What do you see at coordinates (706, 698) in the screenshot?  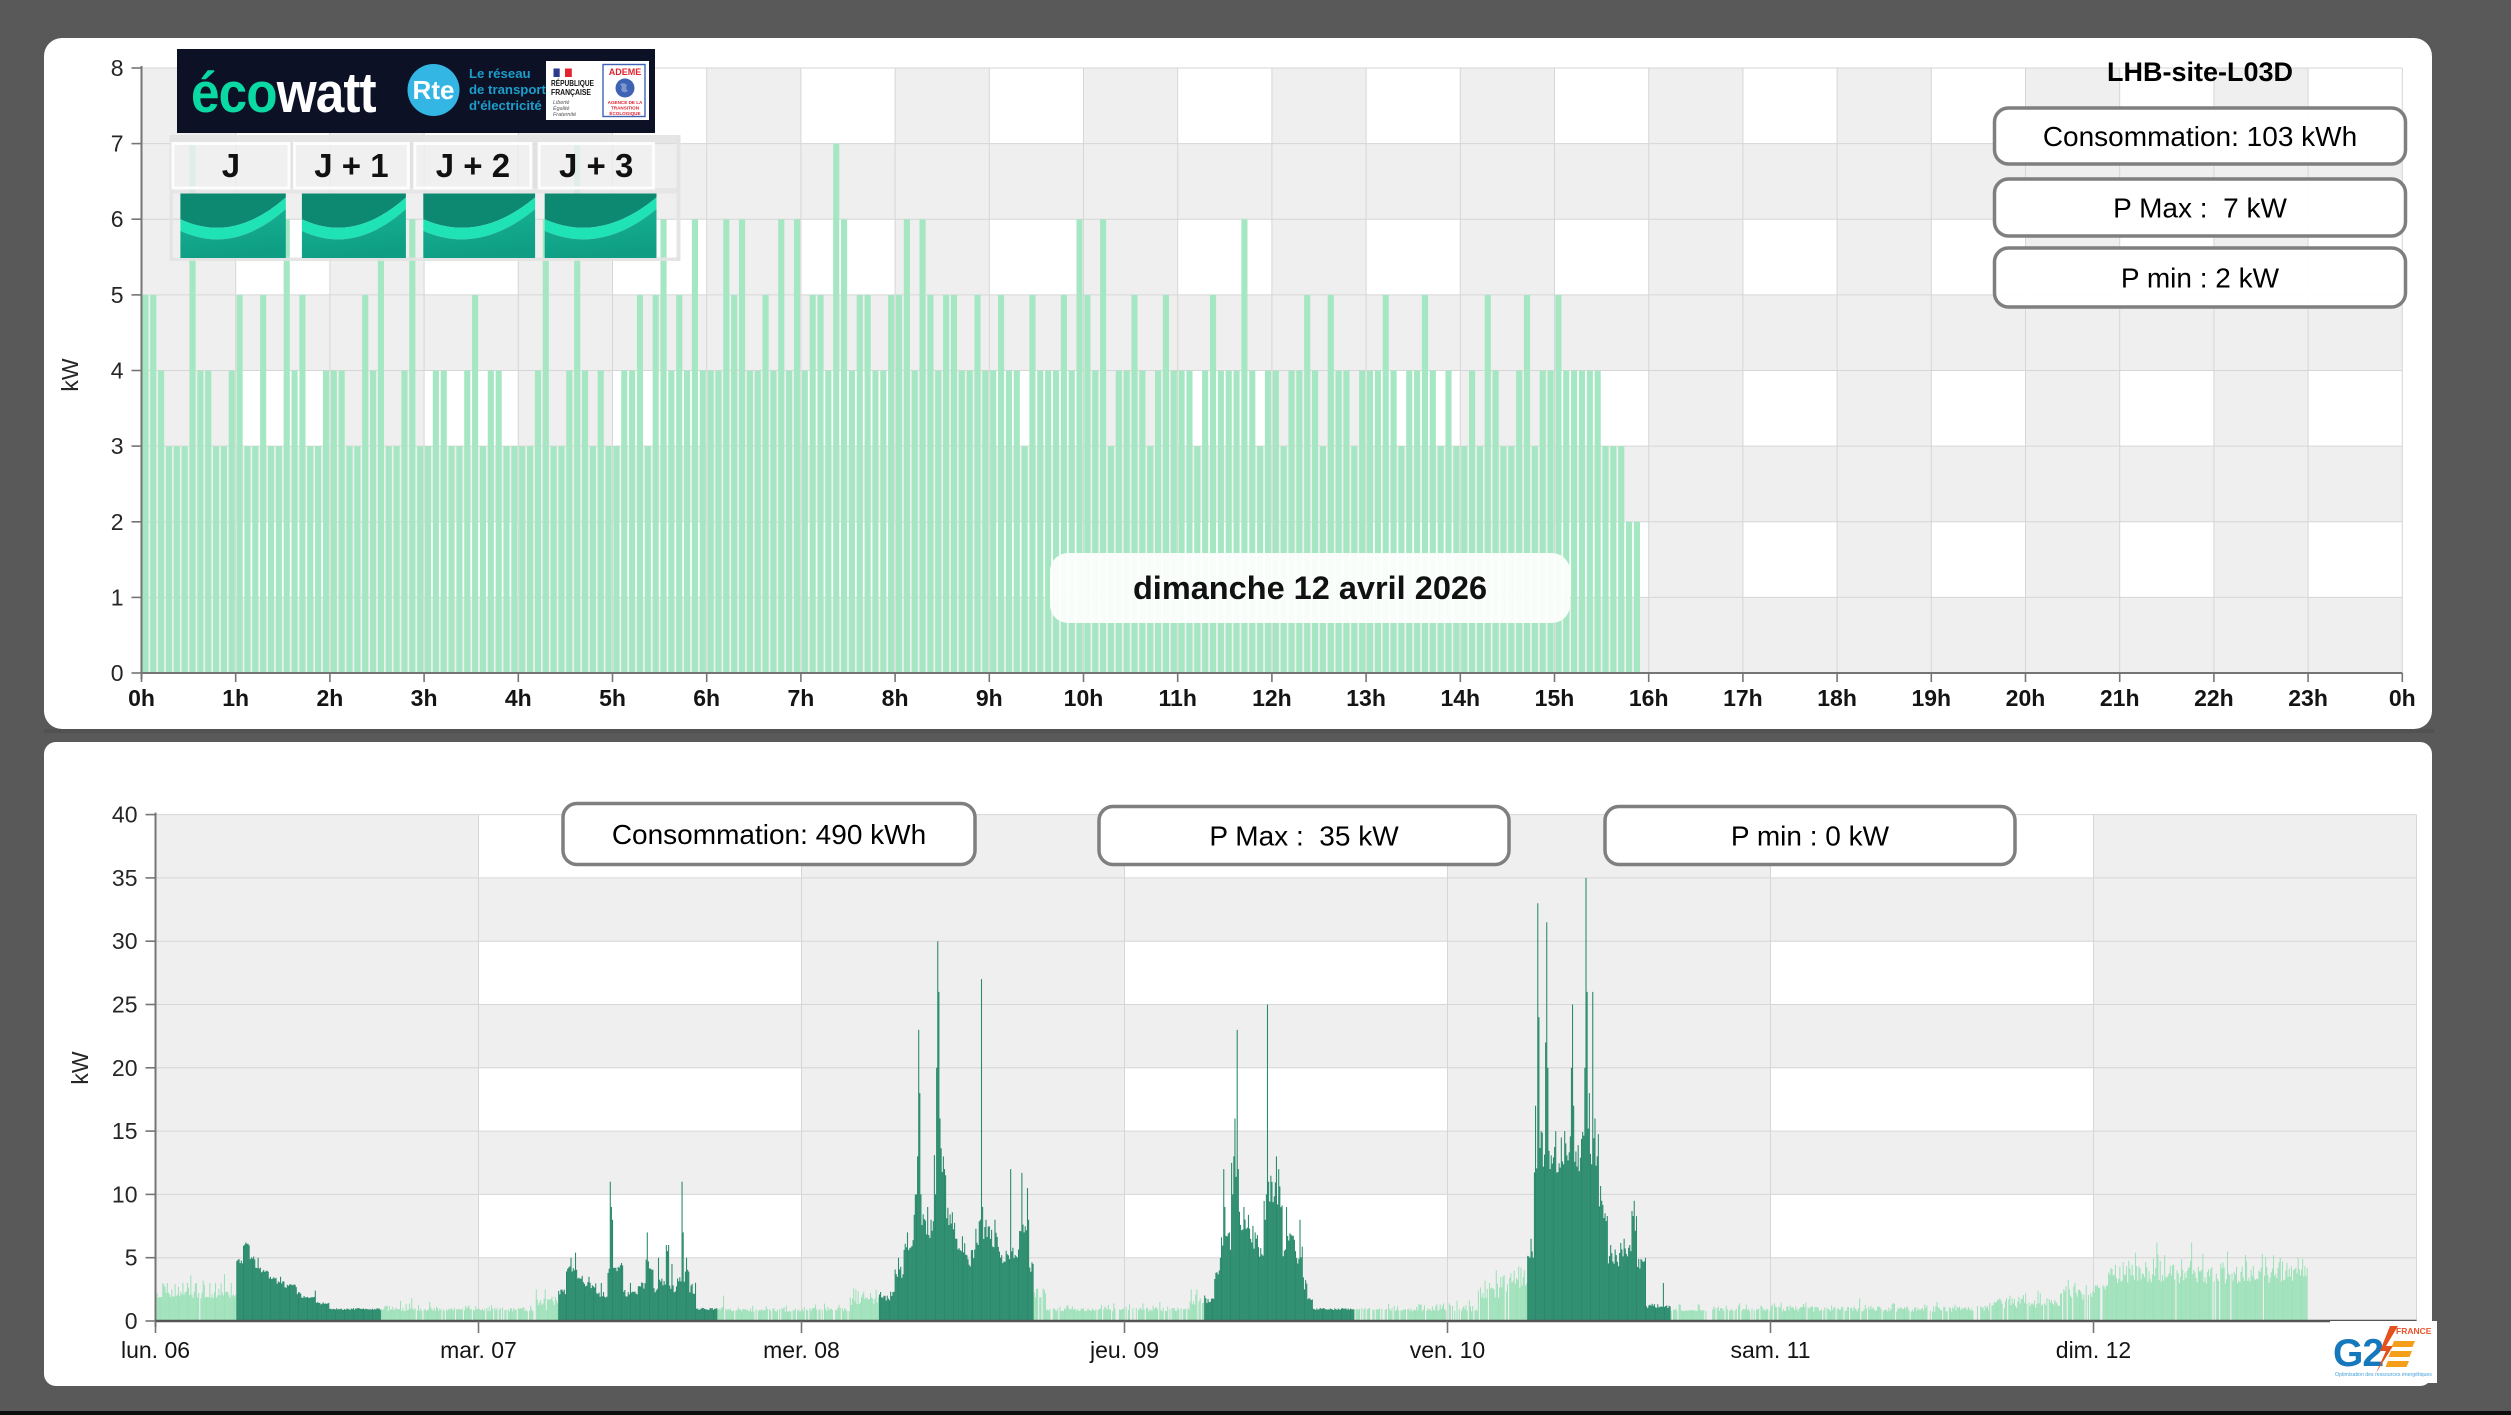 I see `svg-text: 6h` at bounding box center [706, 698].